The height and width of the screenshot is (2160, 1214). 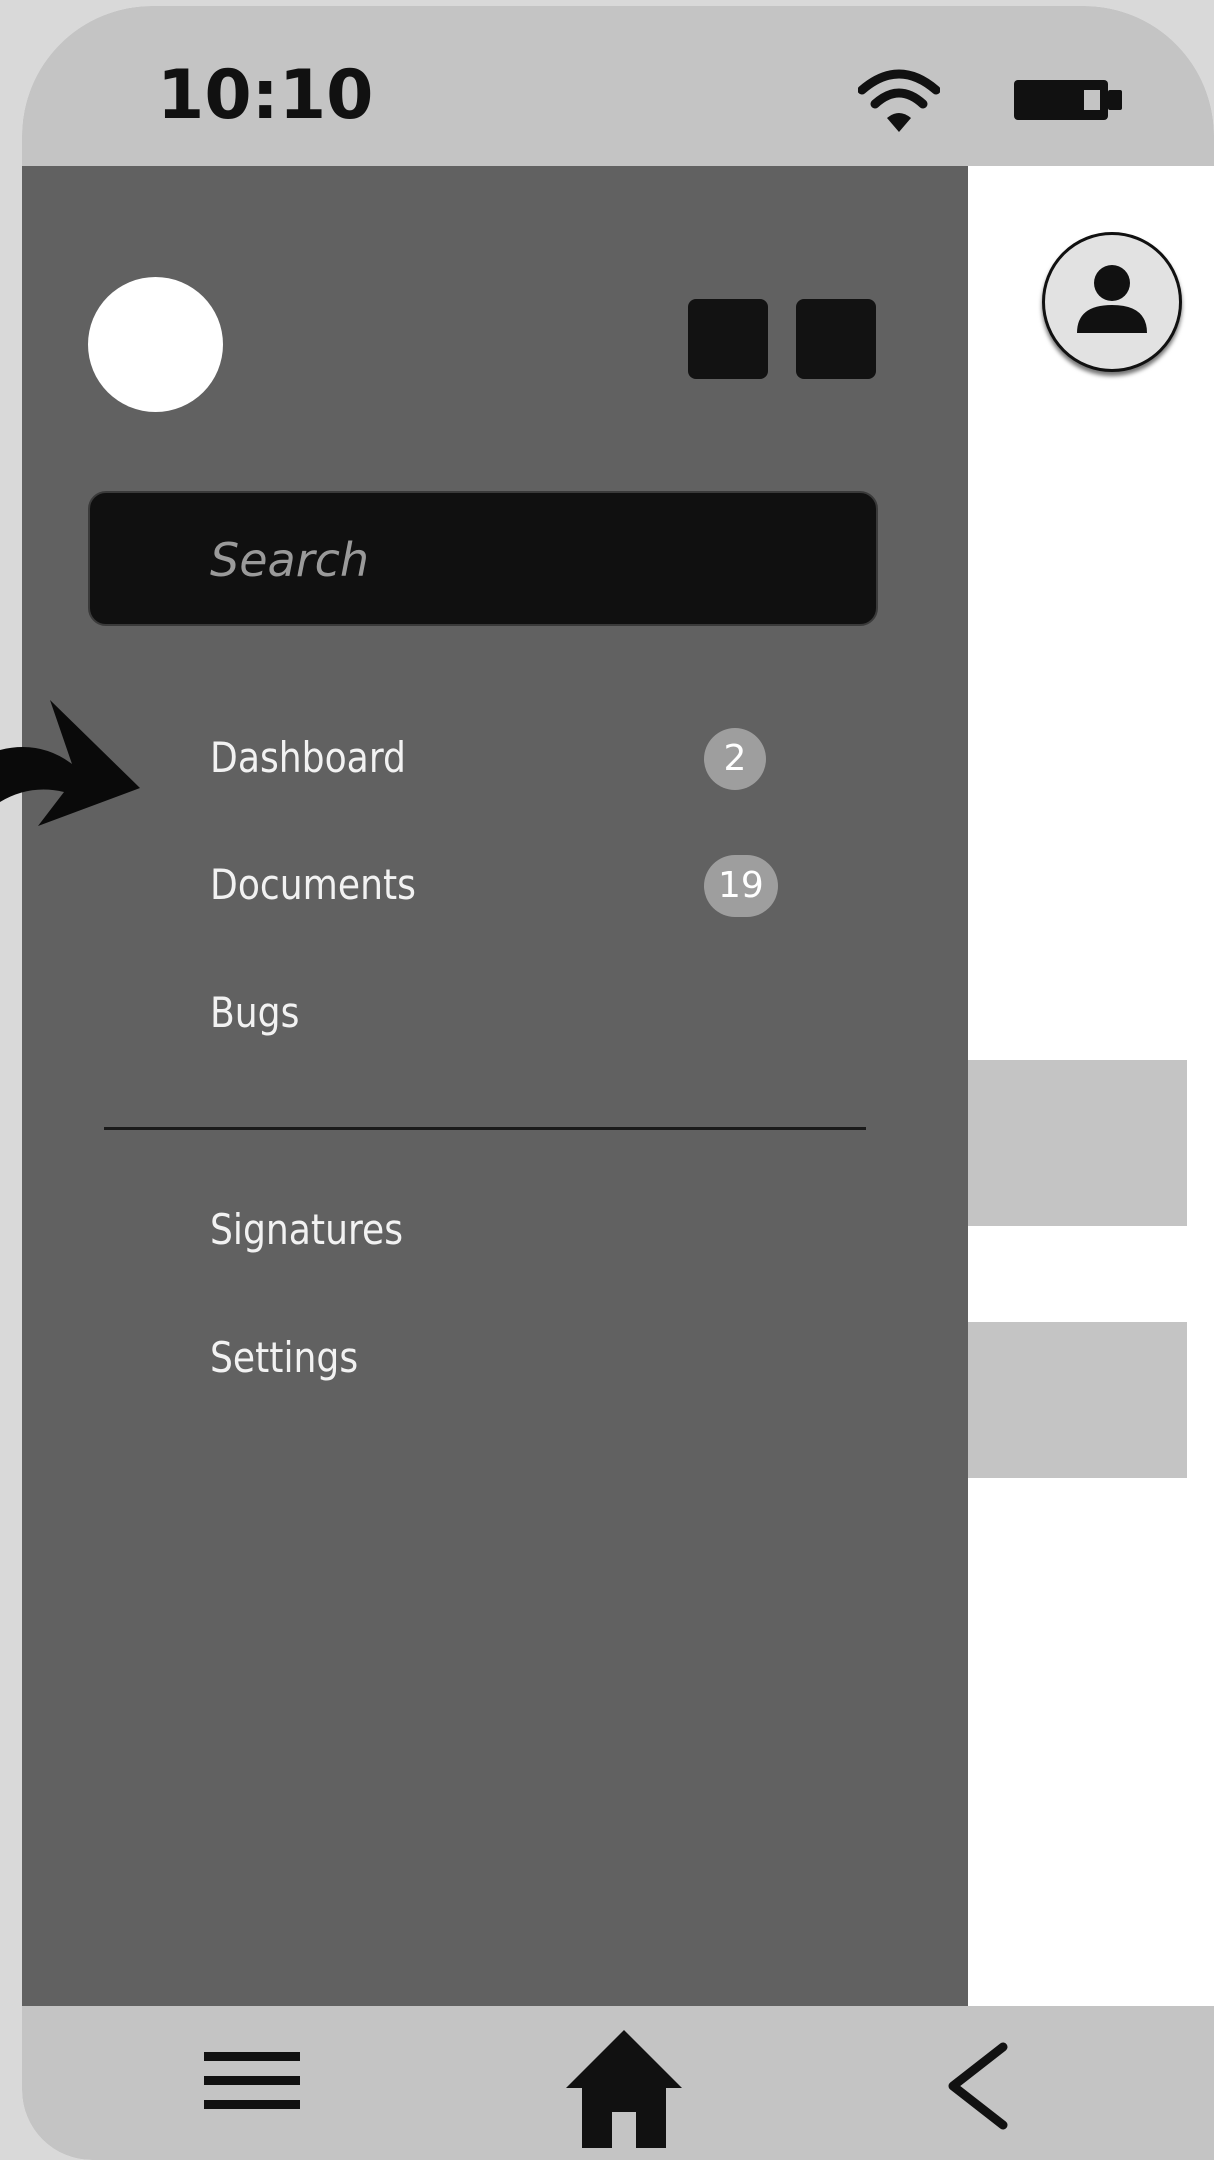 I want to click on menu-item-documents: Documents 19, so click(x=550, y=885).